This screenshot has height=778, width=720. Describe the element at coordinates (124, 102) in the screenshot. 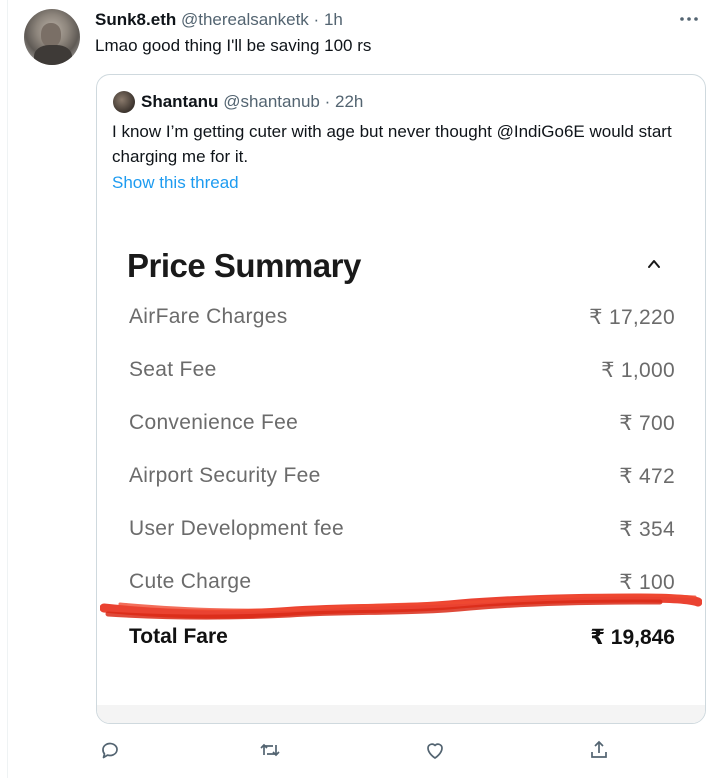

I see `quoted-avatar` at that location.